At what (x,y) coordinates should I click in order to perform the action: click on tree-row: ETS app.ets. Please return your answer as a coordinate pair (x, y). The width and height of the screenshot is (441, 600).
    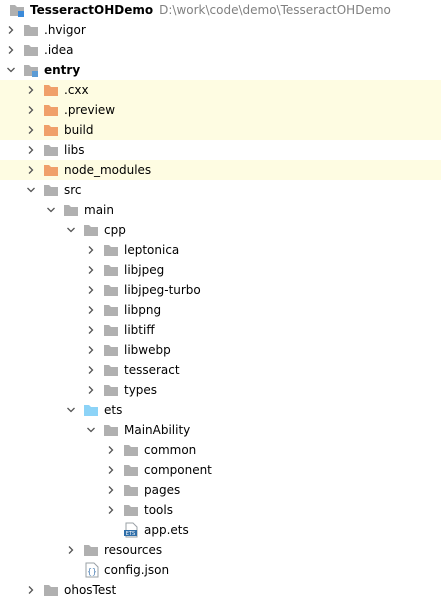
    Looking at the image, I should click on (220, 530).